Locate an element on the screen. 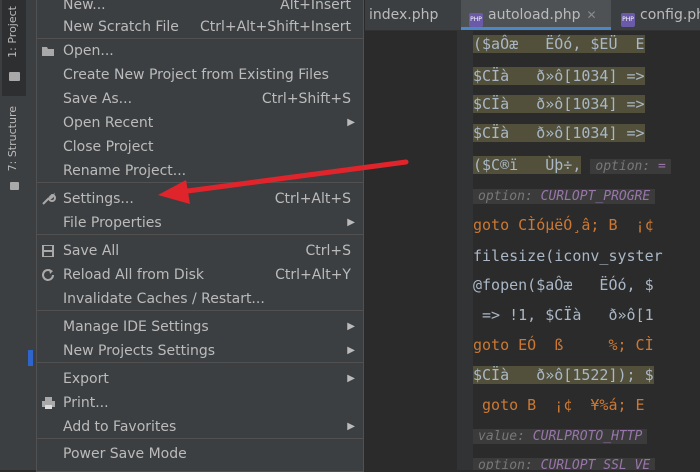 Image resolution: width=700 pixels, height=472 pixels. menu-item-close-project: Close Project is located at coordinates (200, 147).